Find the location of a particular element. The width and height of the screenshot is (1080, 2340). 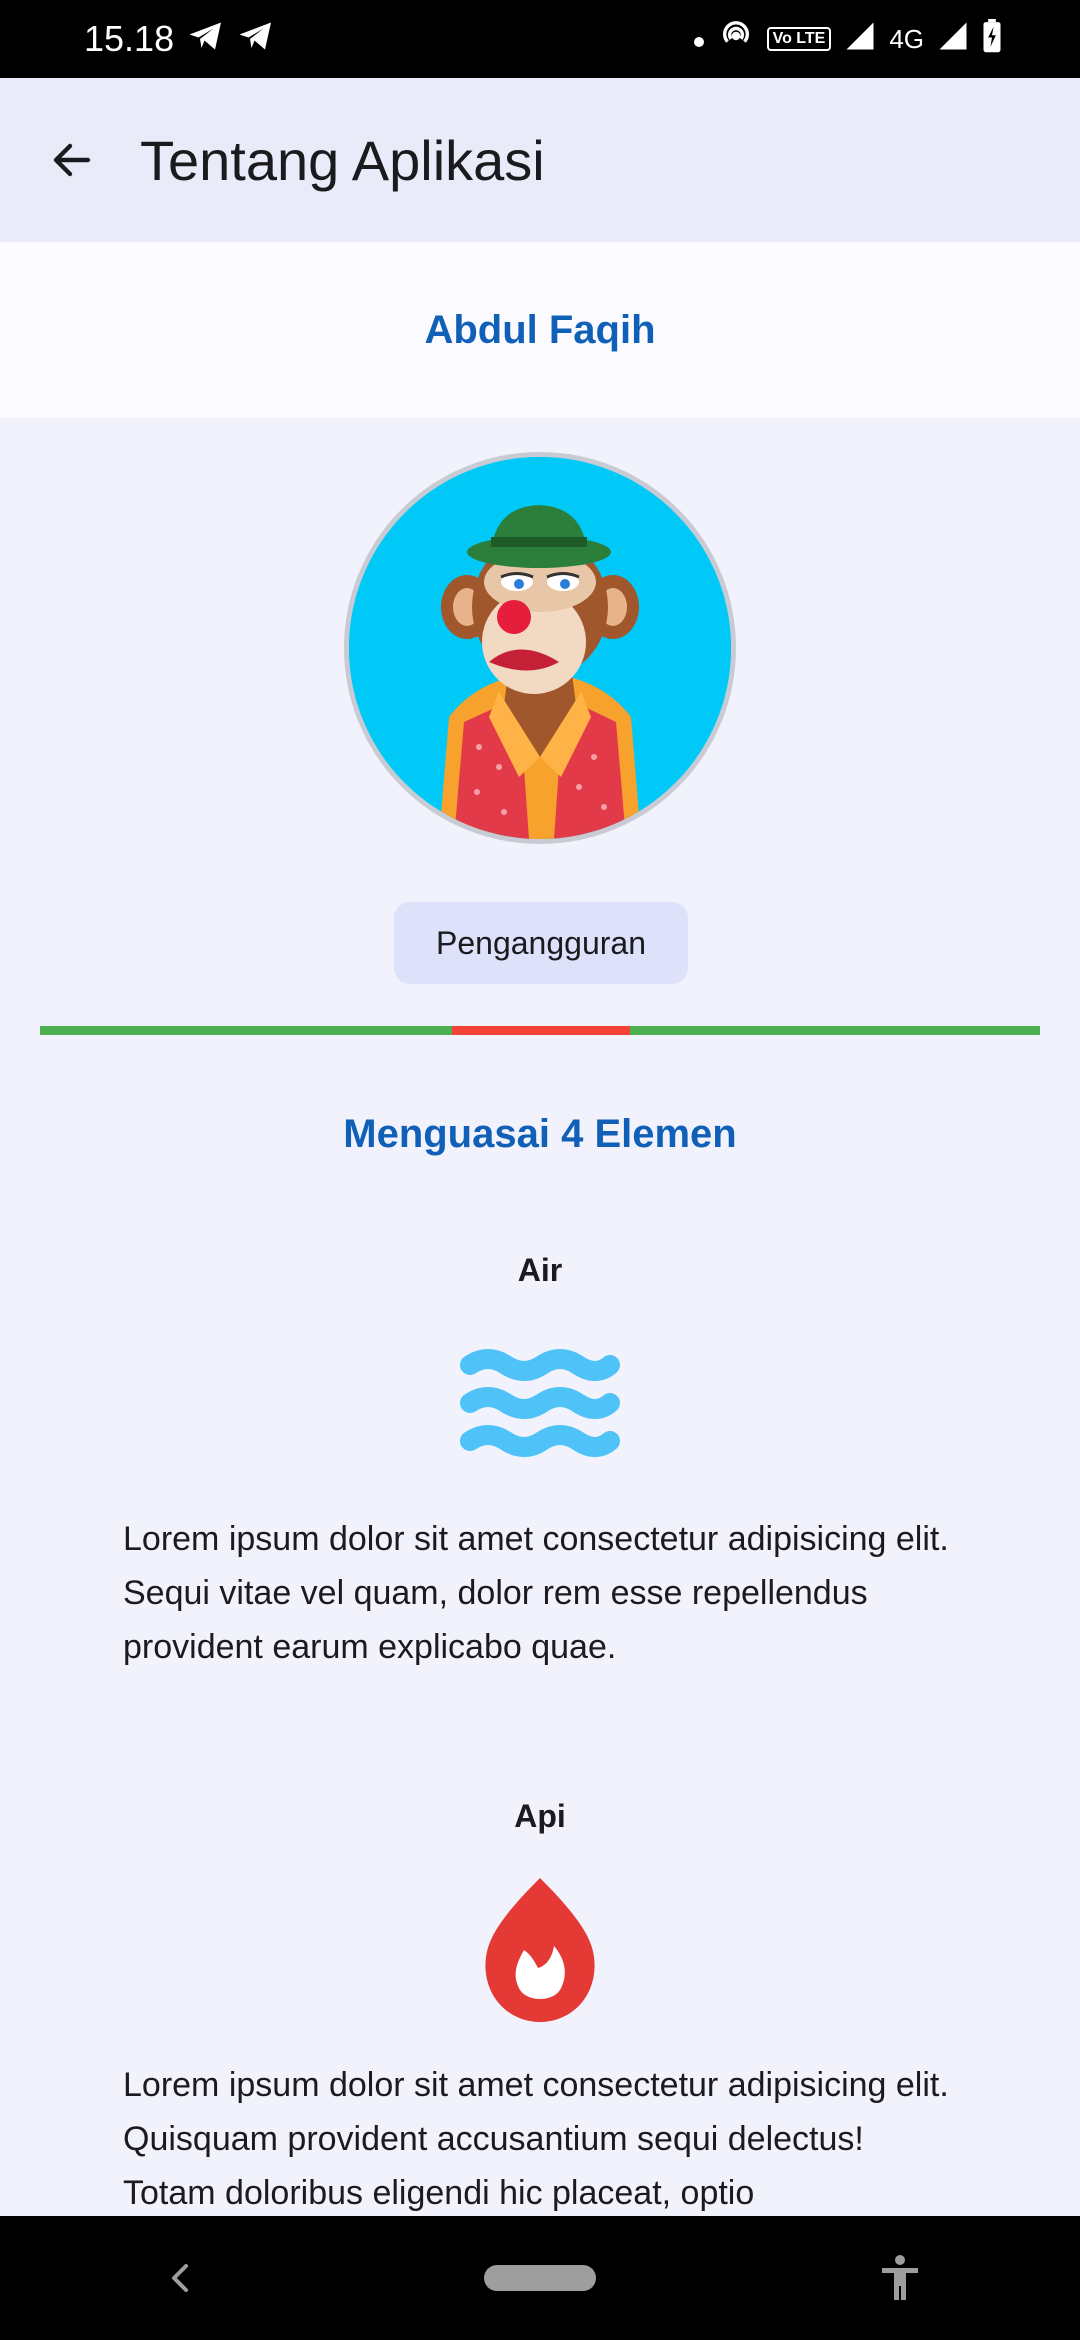

divider-green-right is located at coordinates (835, 1030).